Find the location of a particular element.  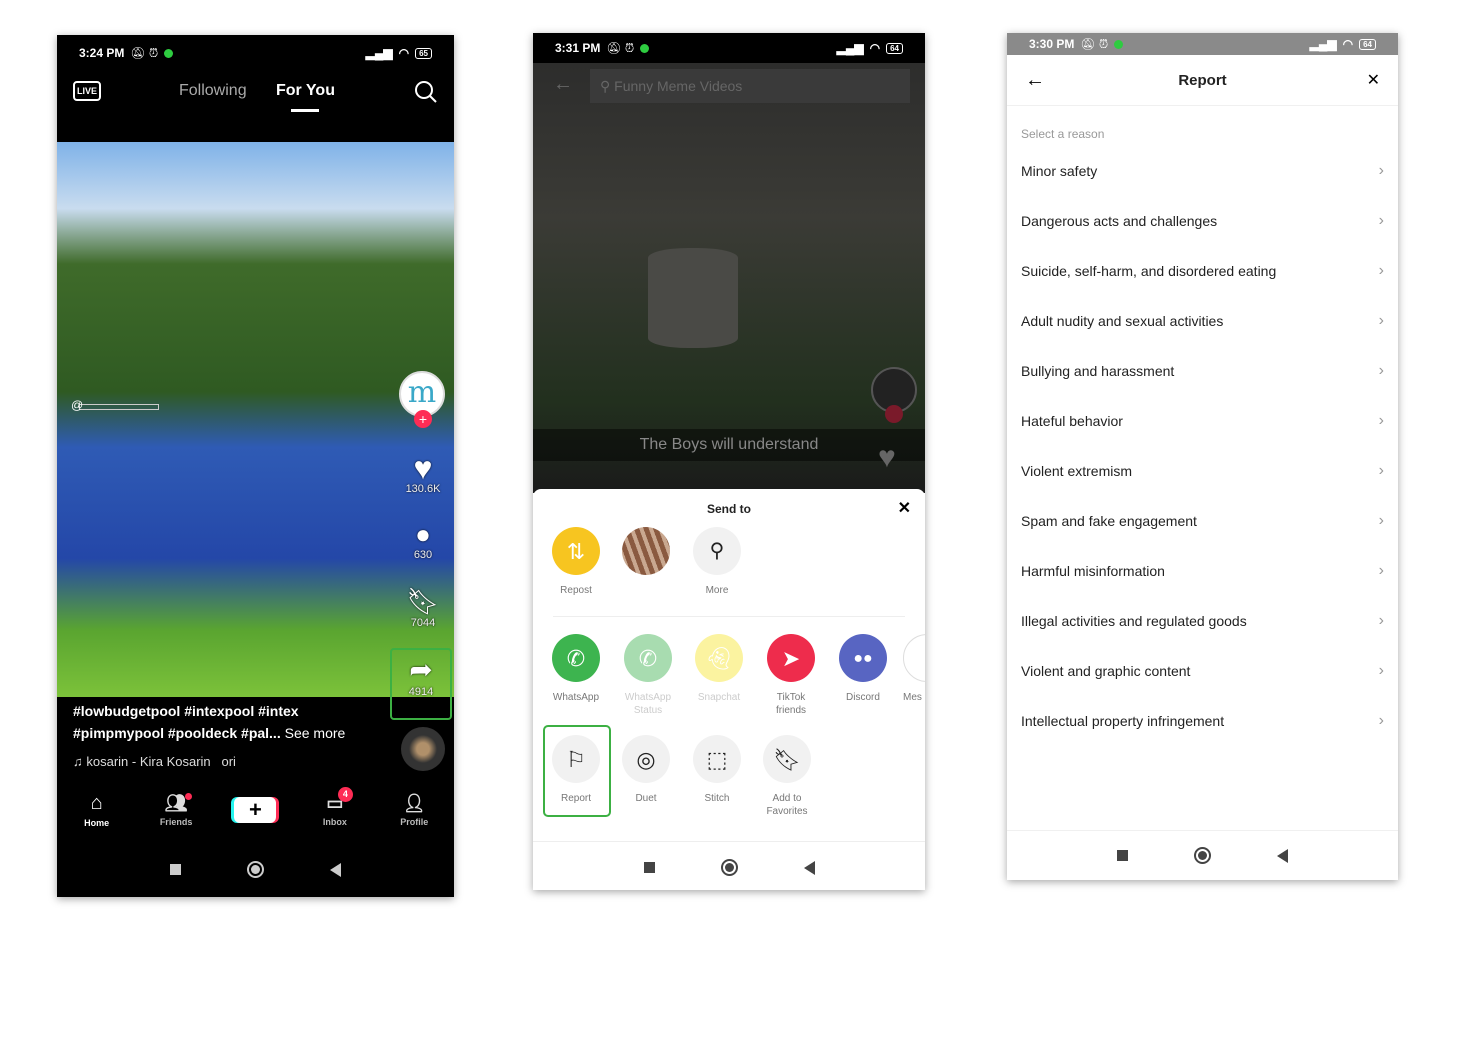

reason-item: Spam and fake engagement › is located at coordinates (1202, 521).